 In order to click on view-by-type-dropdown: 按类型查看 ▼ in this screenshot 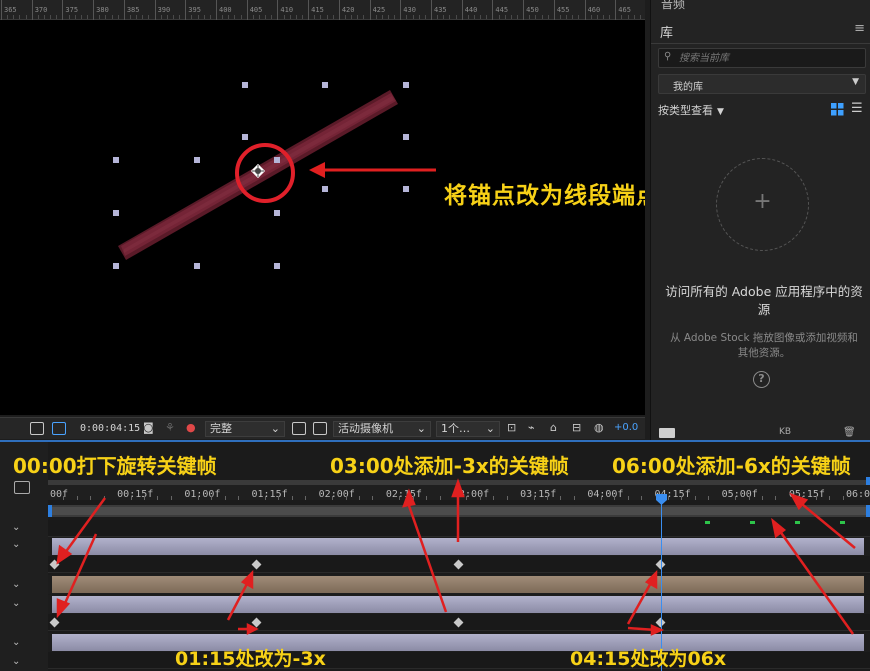, I will do `click(691, 110)`.